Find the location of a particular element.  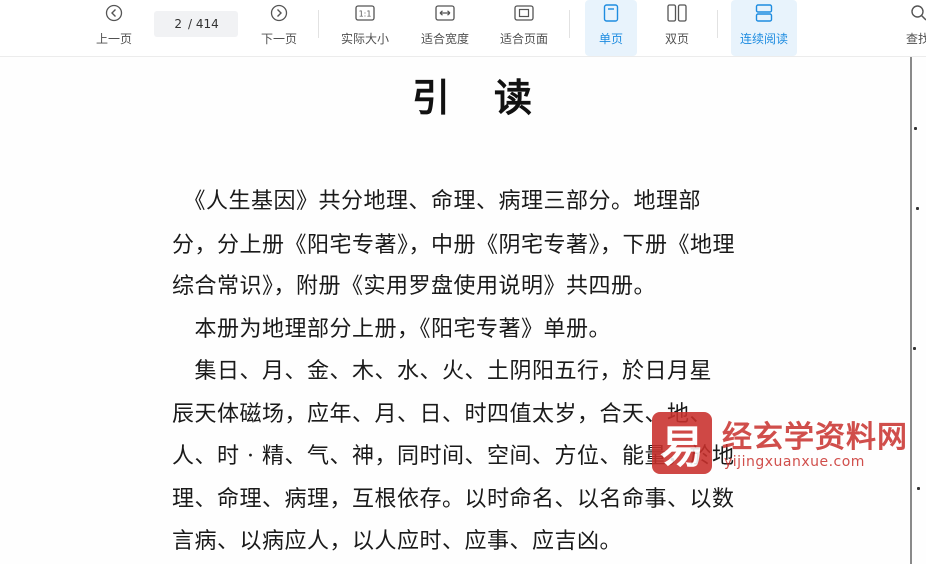

chevron-right-circle-icon is located at coordinates (279, 13).